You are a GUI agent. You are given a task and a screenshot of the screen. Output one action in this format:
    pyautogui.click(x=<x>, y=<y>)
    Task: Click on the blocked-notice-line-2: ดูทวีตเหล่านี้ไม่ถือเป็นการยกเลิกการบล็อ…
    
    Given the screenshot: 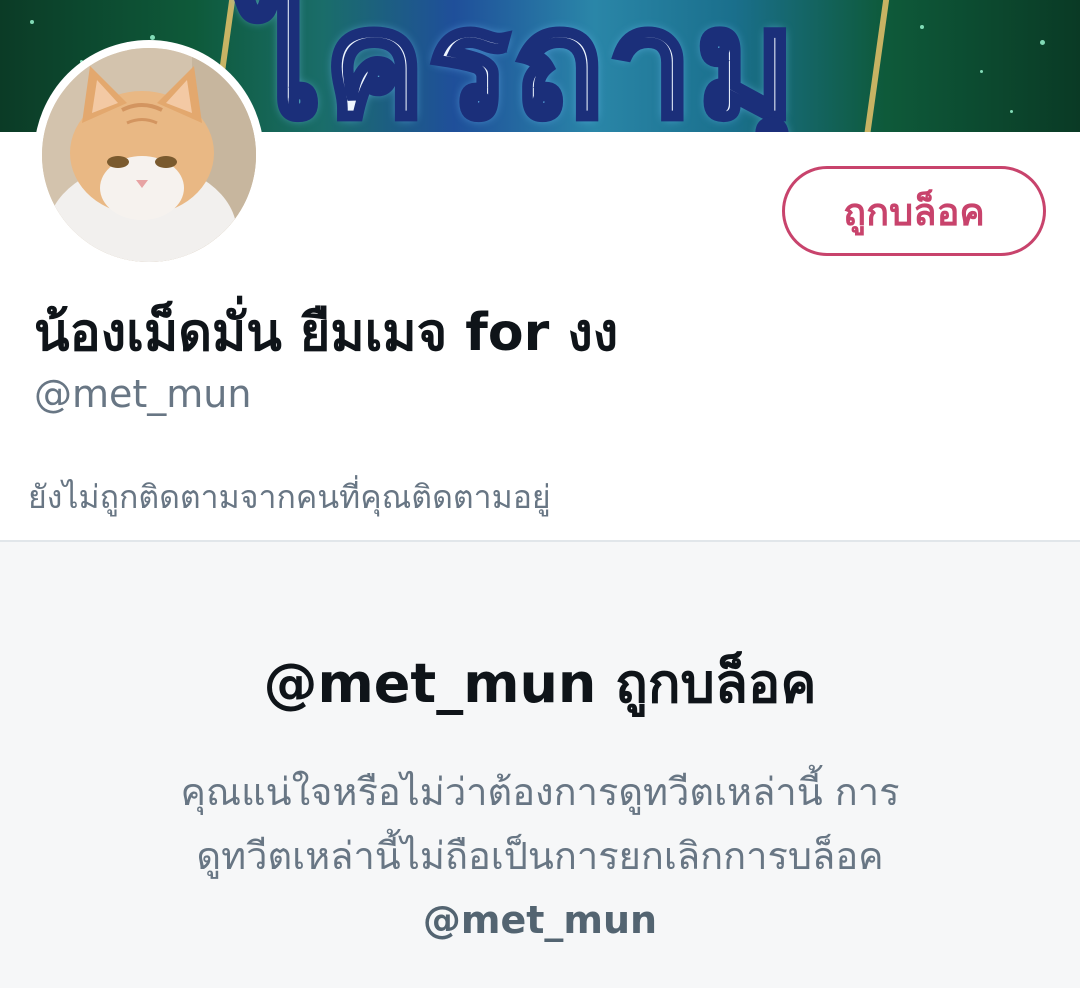 What is the action you would take?
    pyautogui.click(x=540, y=856)
    